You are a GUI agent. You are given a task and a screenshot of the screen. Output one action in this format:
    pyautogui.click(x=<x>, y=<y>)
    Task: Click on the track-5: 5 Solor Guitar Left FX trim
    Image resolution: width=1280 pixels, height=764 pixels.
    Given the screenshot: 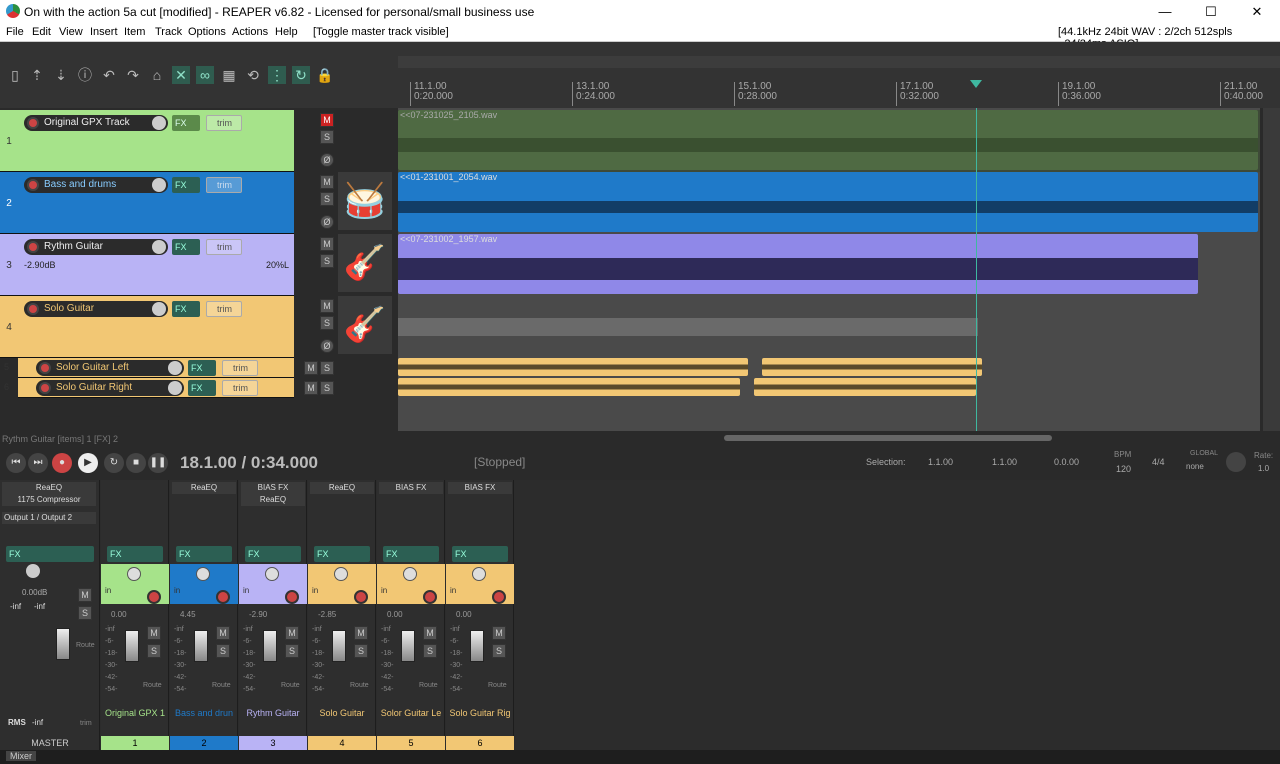 What is the action you would take?
    pyautogui.click(x=149, y=368)
    